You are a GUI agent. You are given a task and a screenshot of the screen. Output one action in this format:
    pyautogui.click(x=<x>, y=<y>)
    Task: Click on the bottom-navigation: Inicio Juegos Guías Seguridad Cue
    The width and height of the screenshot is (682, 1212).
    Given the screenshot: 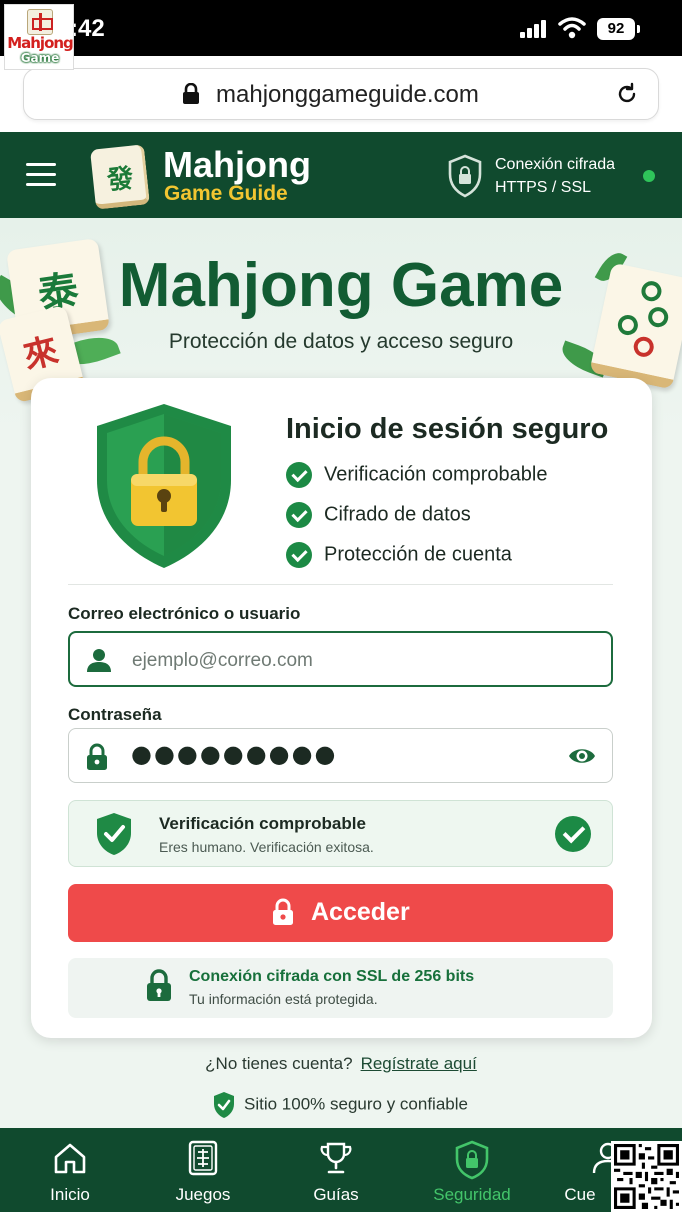 What is the action you would take?
    pyautogui.click(x=341, y=1170)
    